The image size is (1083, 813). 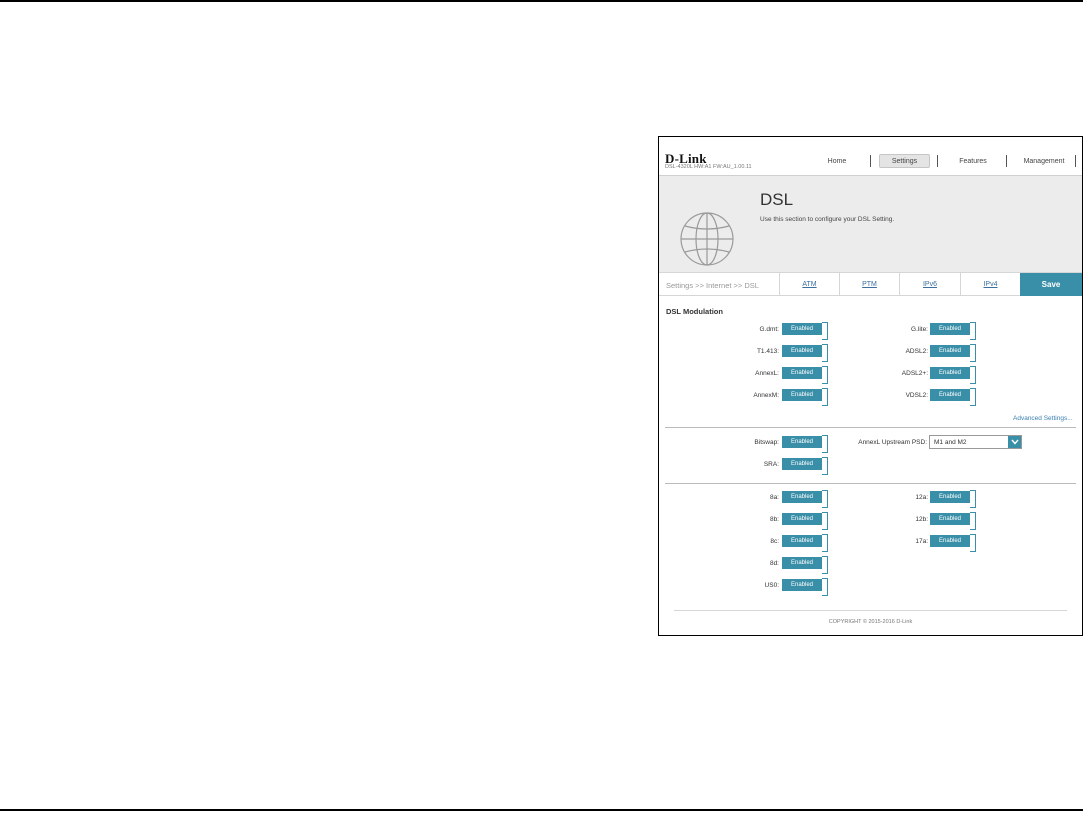 I want to click on profile-12a-toggle: Enabled, so click(x=953, y=499).